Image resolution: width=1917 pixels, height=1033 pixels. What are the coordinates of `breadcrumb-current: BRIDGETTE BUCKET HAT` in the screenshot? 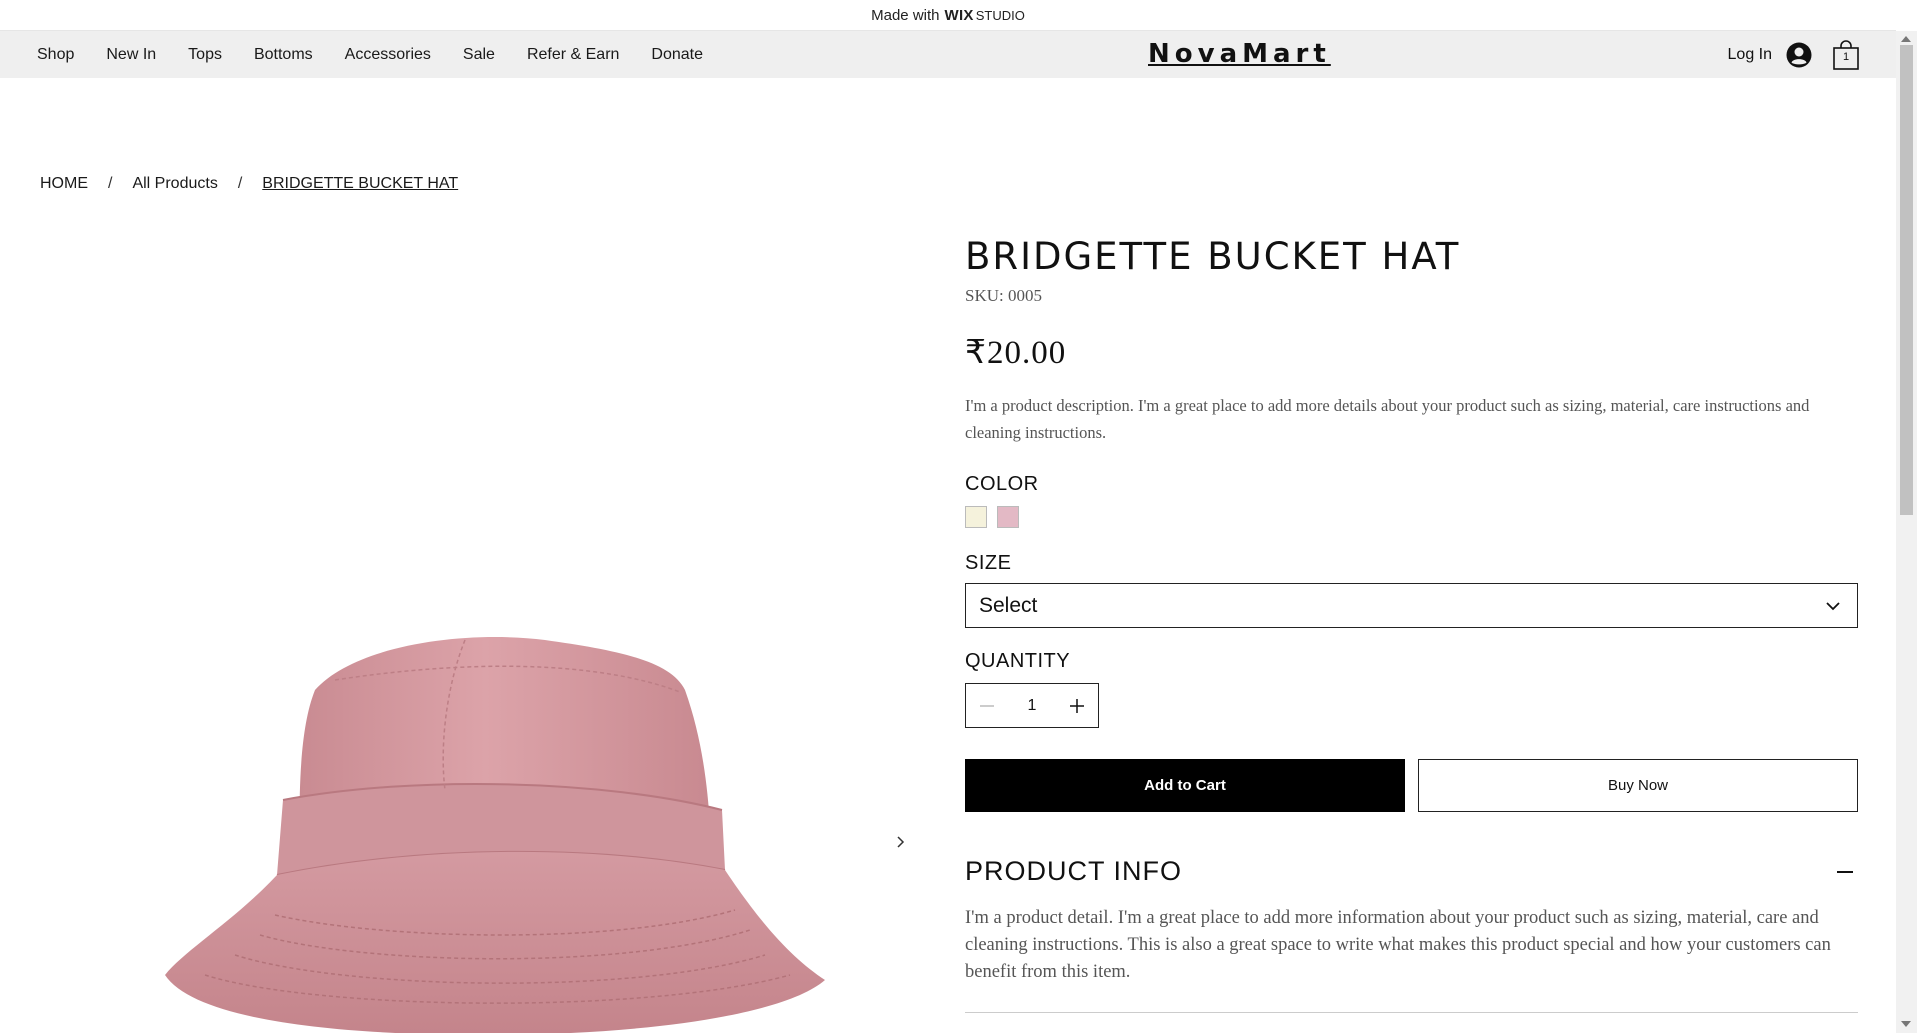 It's located at (360, 184).